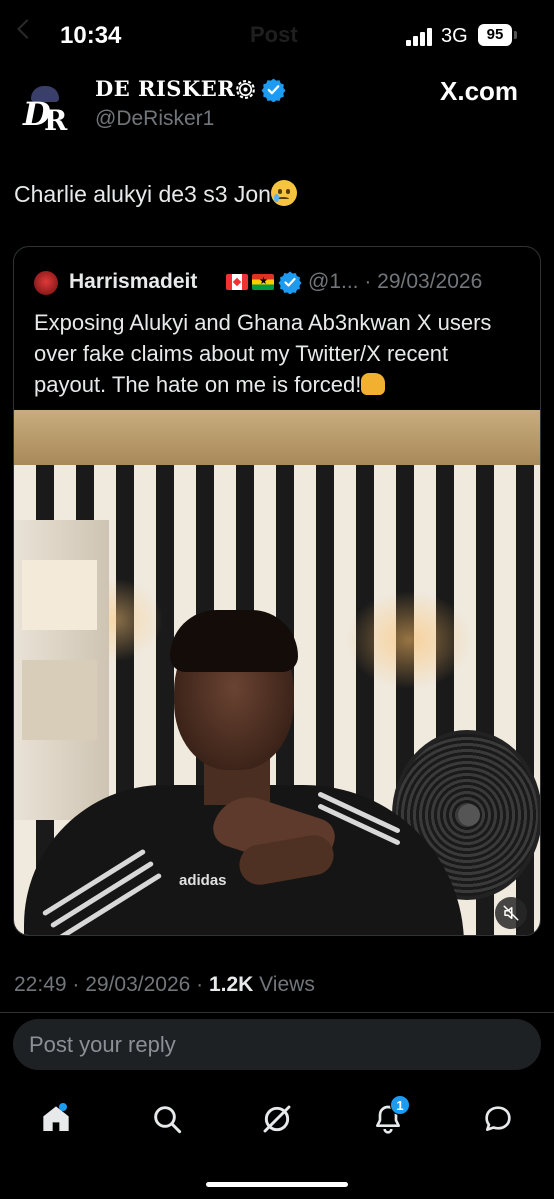  What do you see at coordinates (245, 89) in the screenshot?
I see `gear-icon` at bounding box center [245, 89].